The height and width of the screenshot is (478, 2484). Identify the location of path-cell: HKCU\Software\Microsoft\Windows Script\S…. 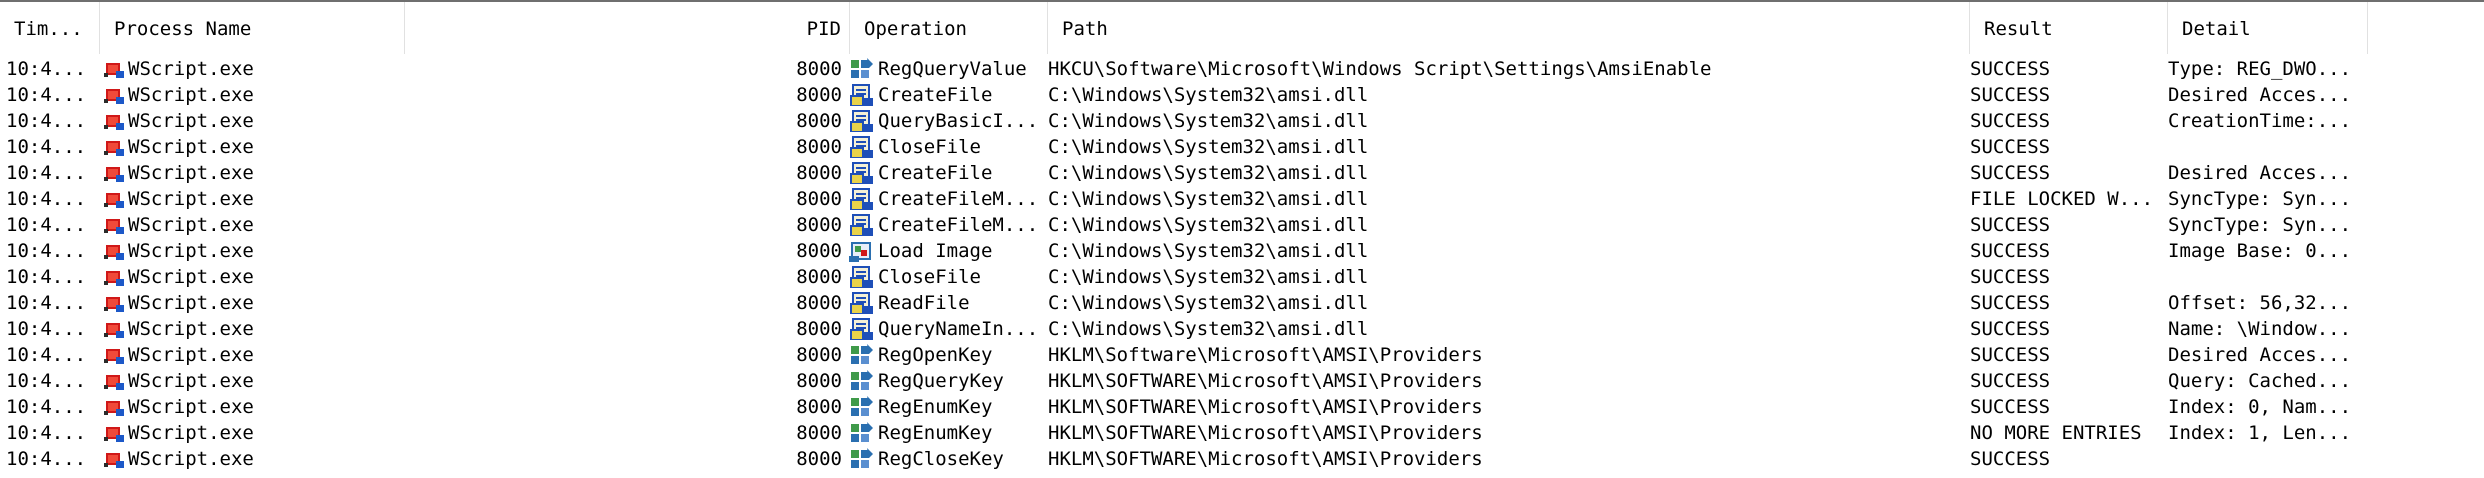
(1380, 69).